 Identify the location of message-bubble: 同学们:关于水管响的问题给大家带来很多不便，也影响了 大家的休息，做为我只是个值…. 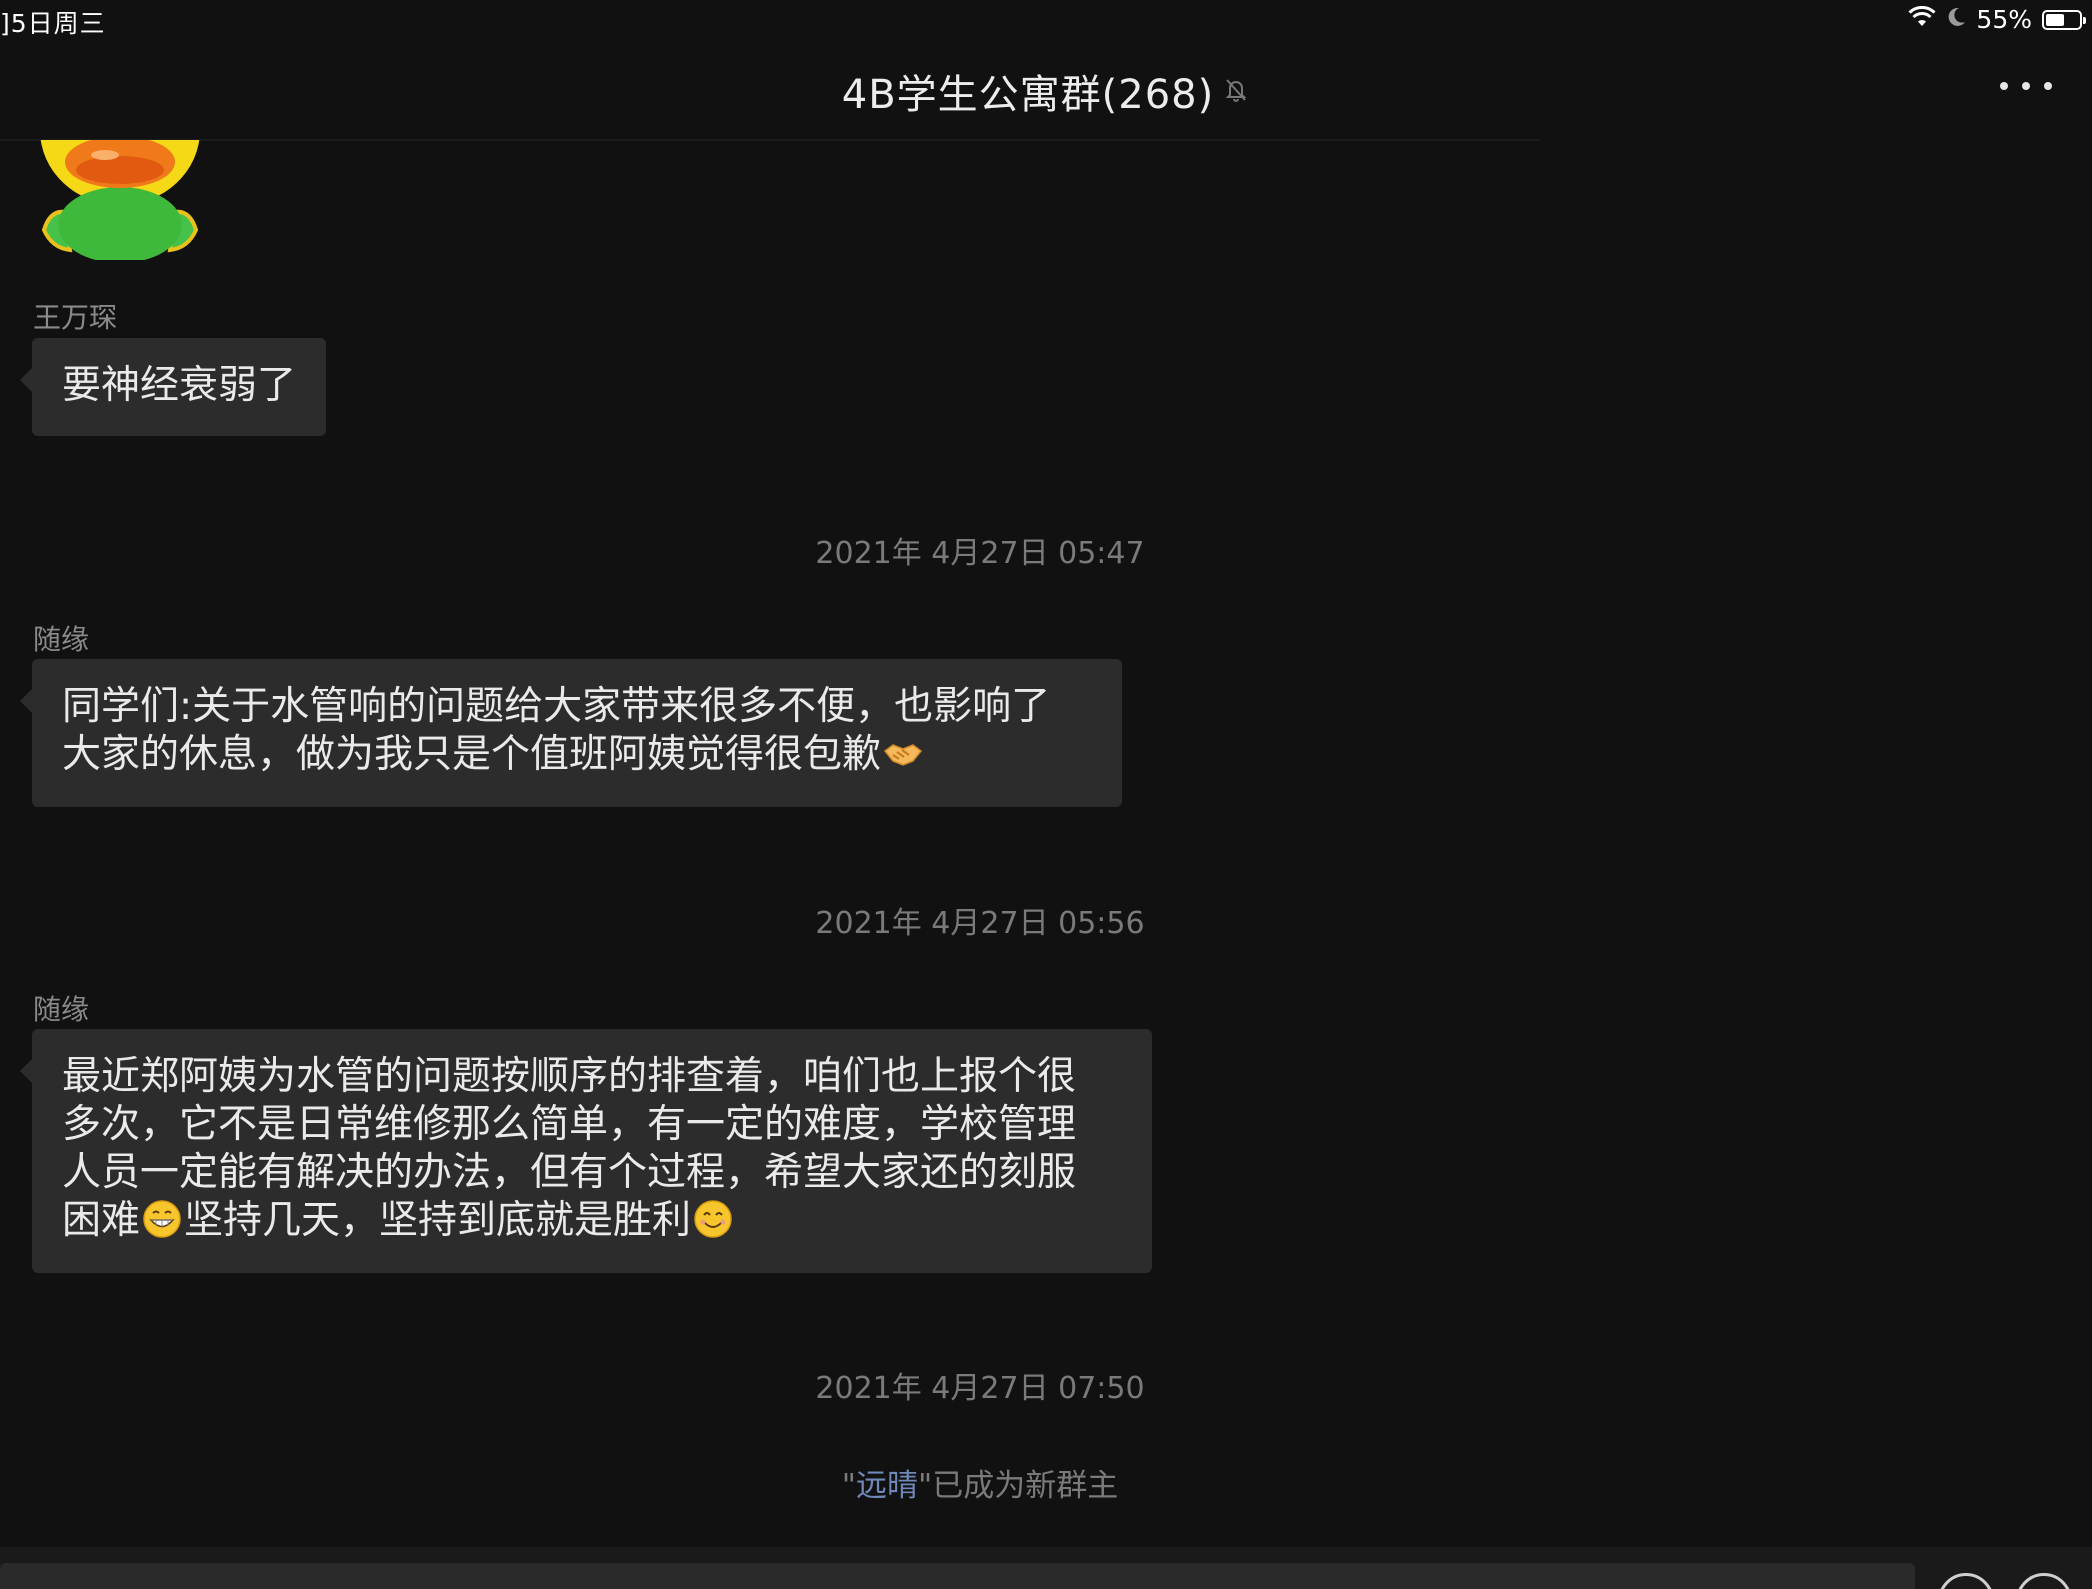
(571, 733).